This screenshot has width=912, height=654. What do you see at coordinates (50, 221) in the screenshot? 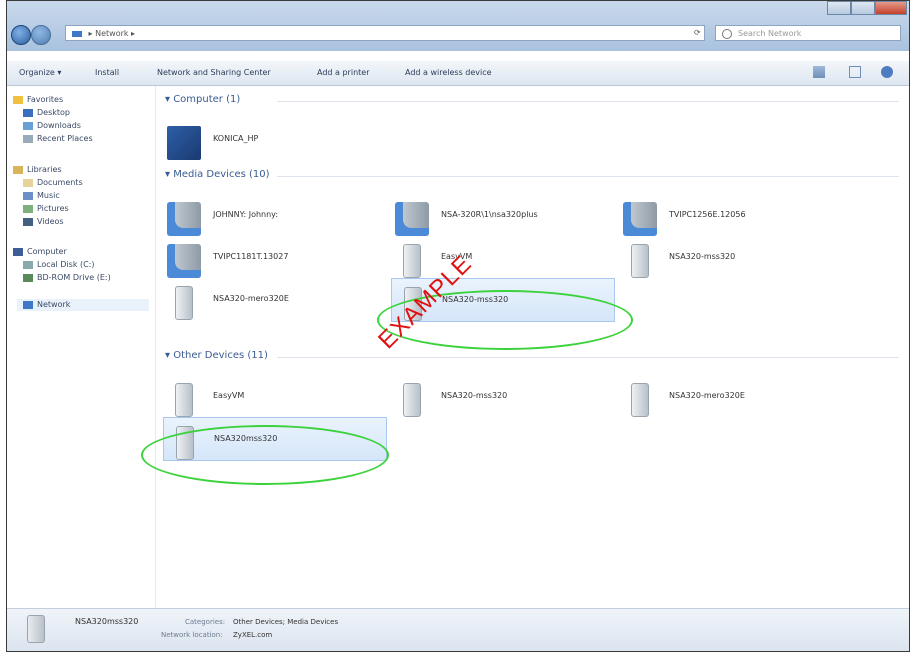
I see `nav-label: Videos` at bounding box center [50, 221].